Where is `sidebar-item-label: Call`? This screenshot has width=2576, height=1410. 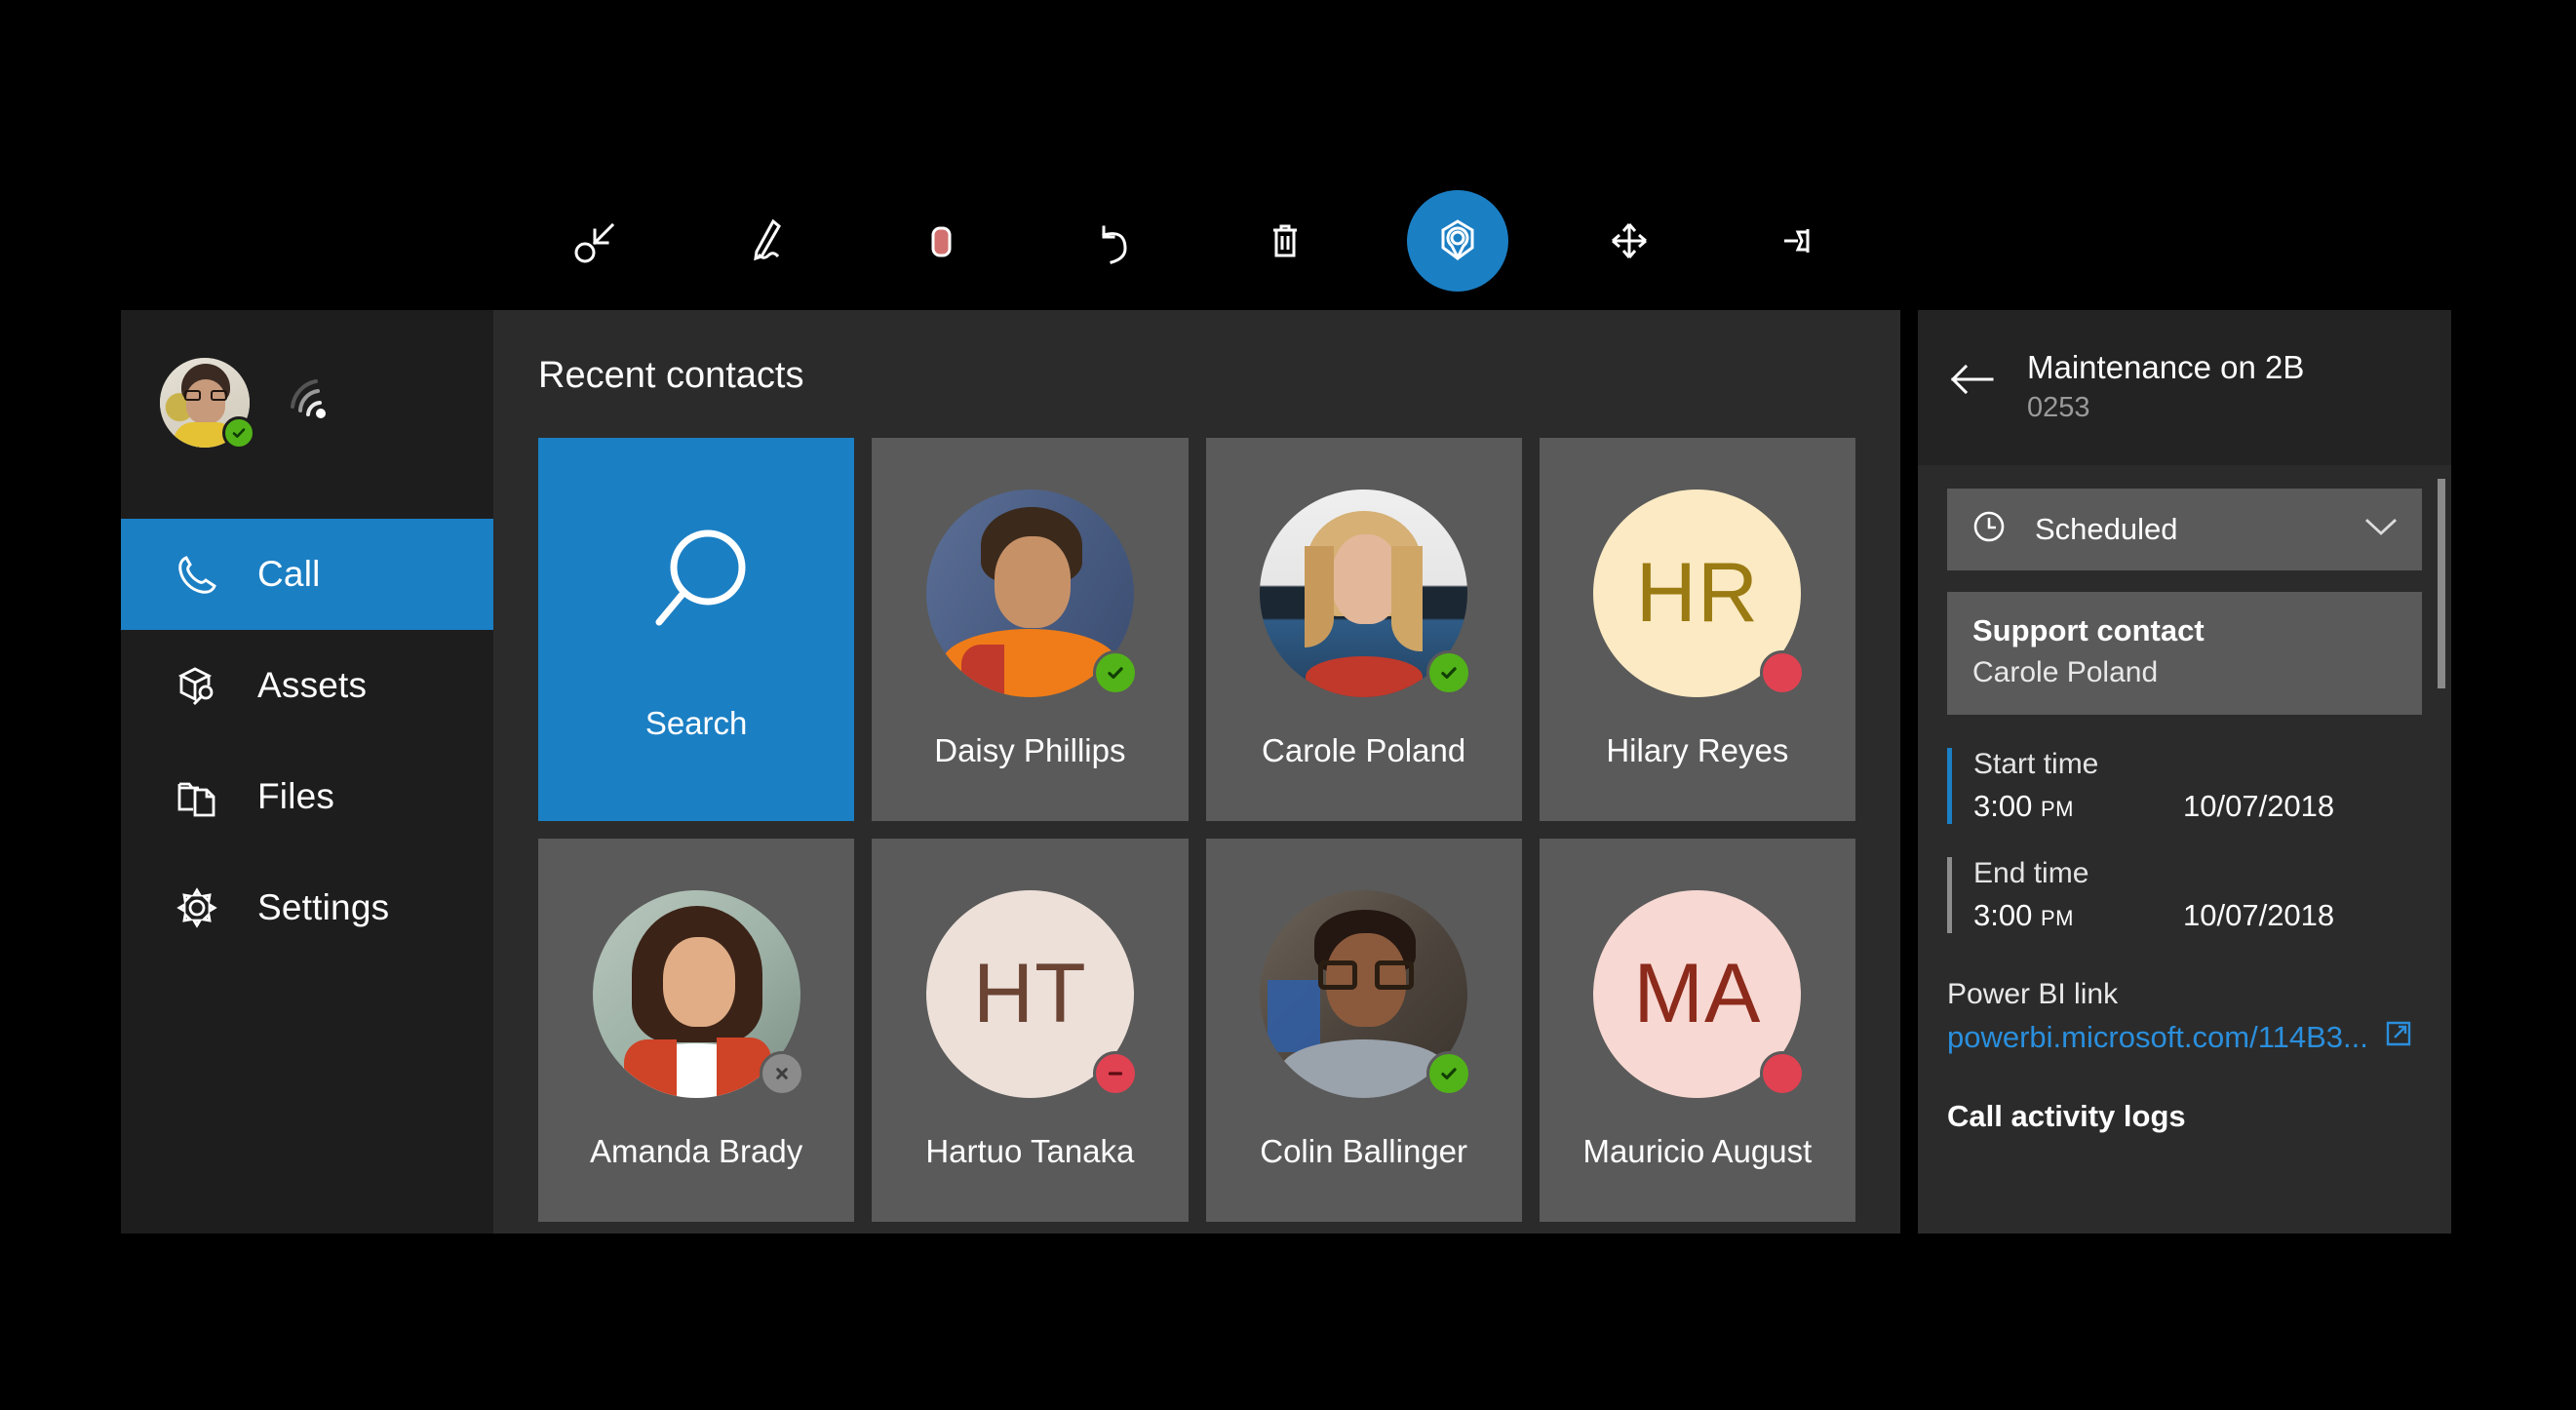 sidebar-item-label: Call is located at coordinates (289, 574).